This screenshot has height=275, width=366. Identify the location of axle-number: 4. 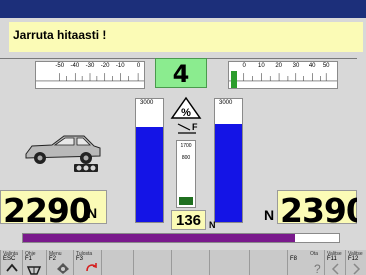
(181, 74).